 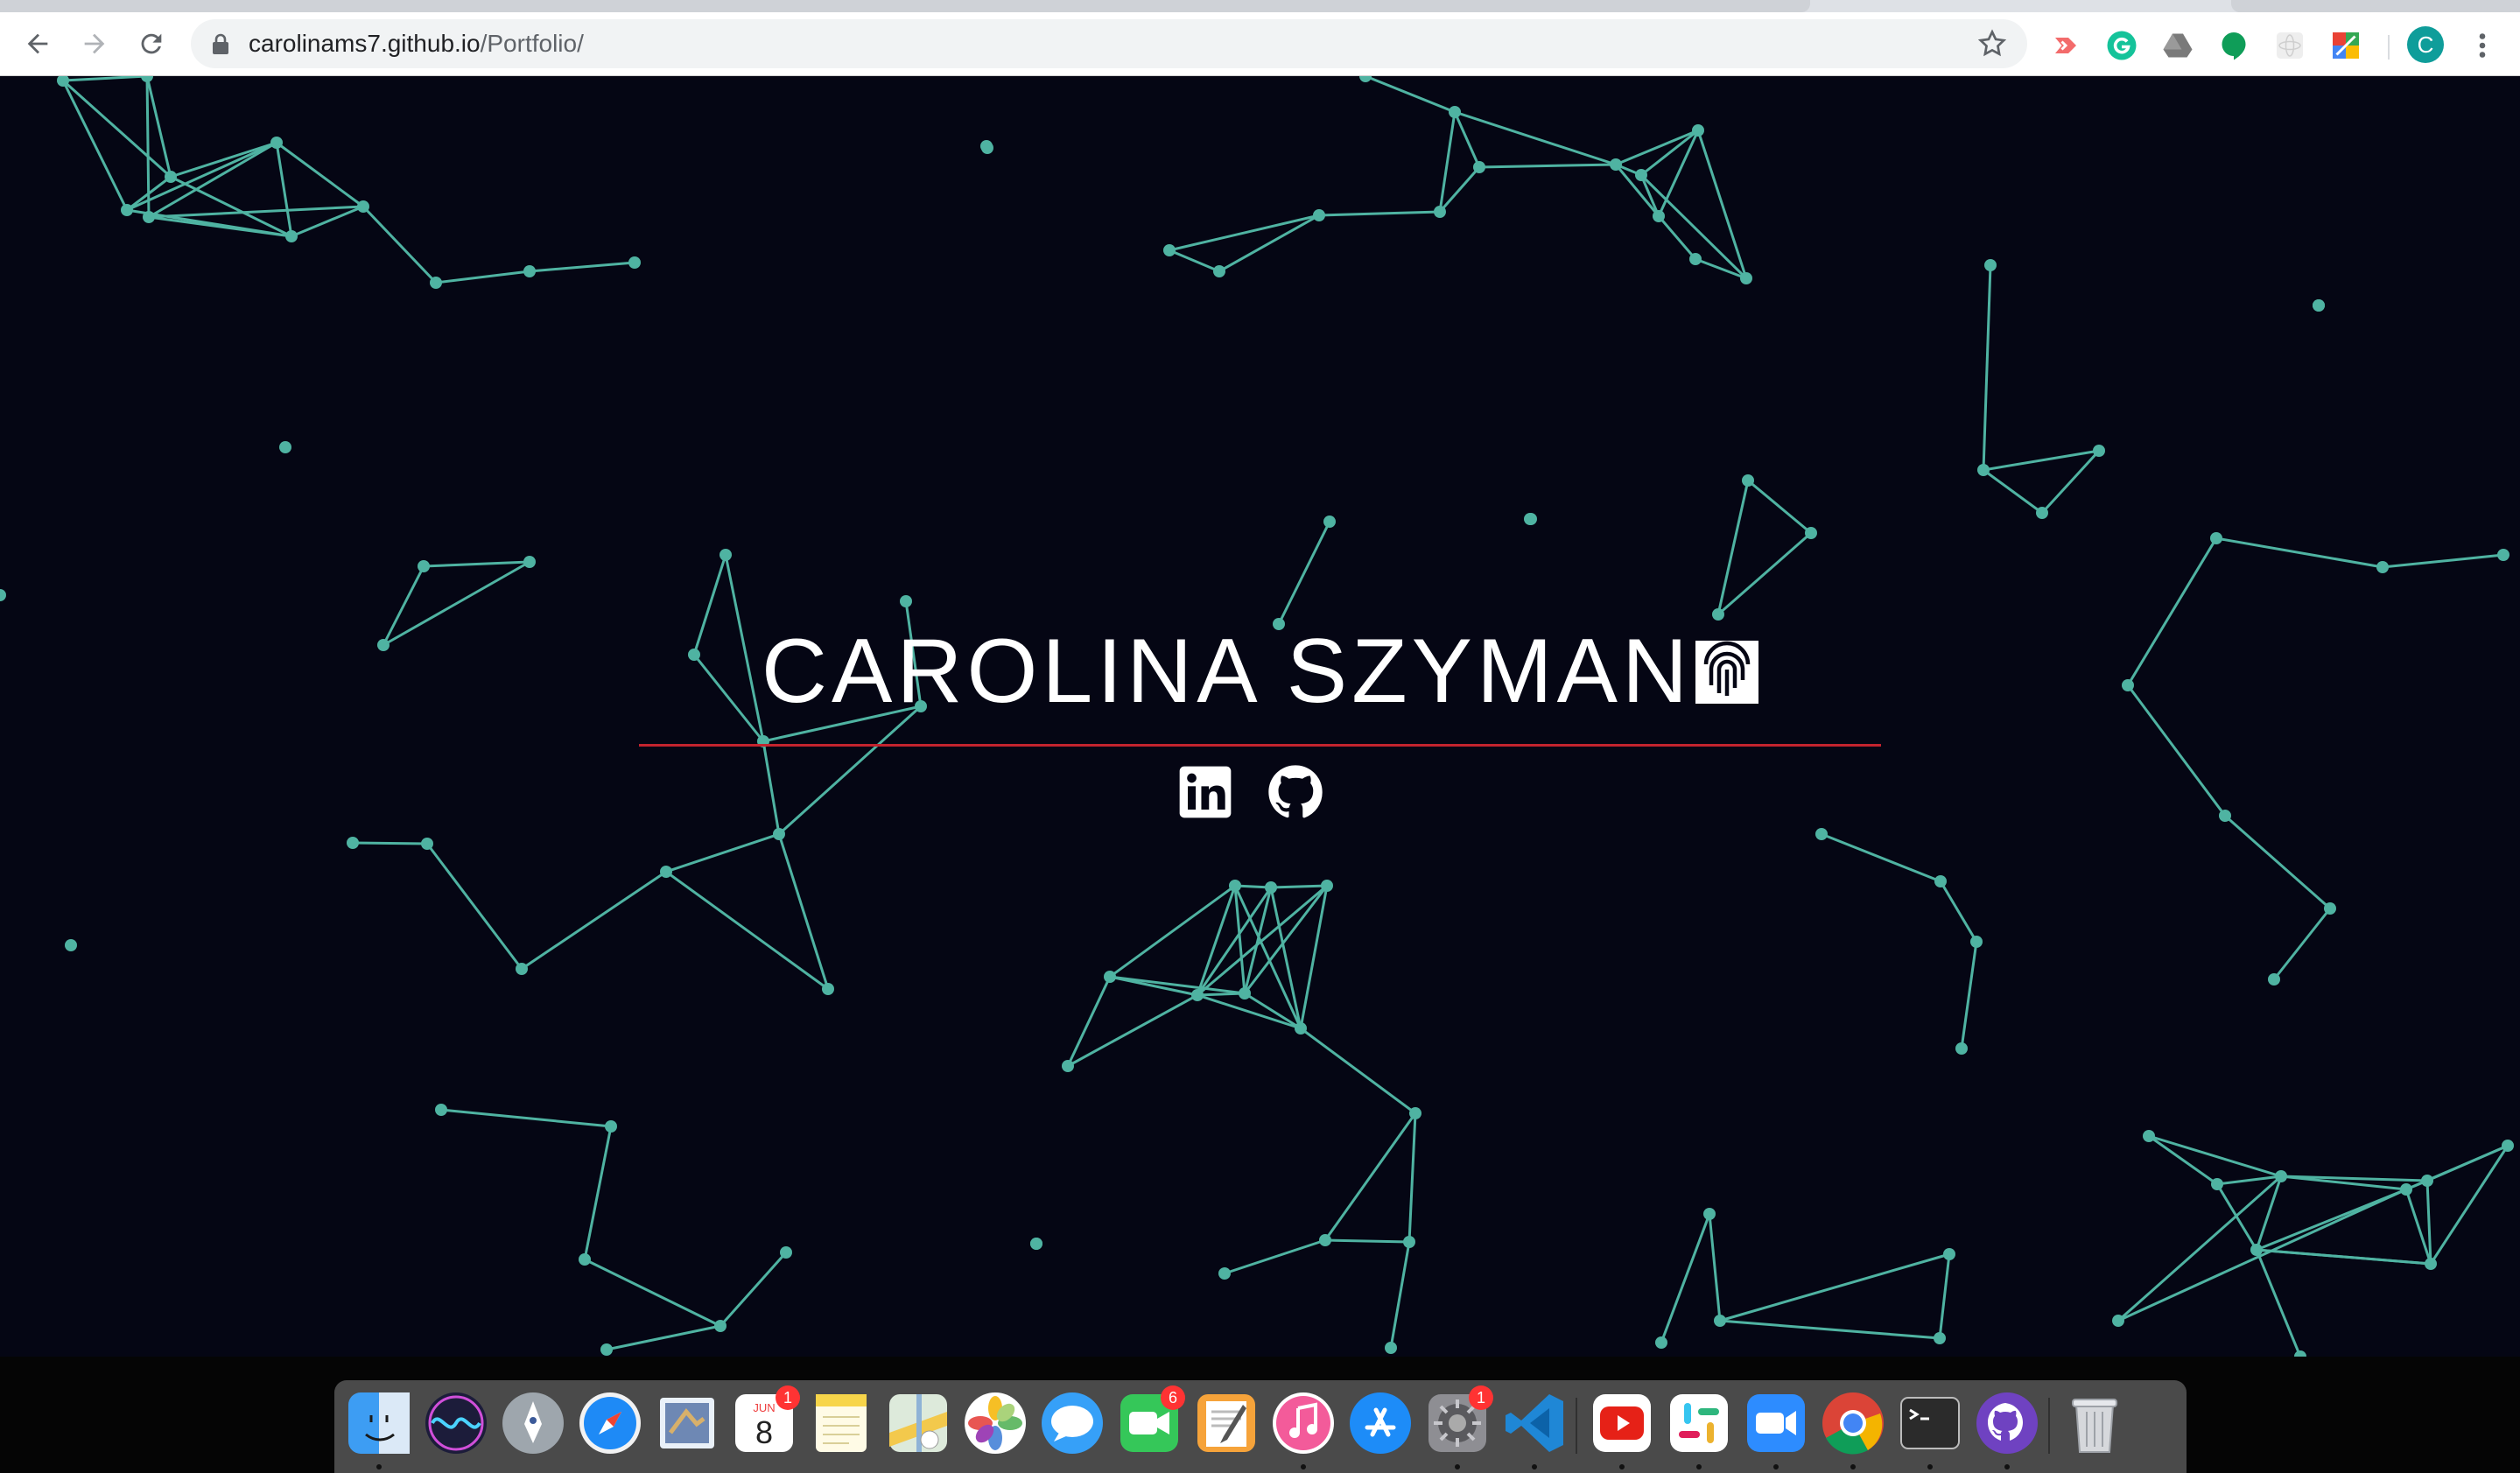 What do you see at coordinates (1699, 1423) in the screenshot?
I see `dock-slack` at bounding box center [1699, 1423].